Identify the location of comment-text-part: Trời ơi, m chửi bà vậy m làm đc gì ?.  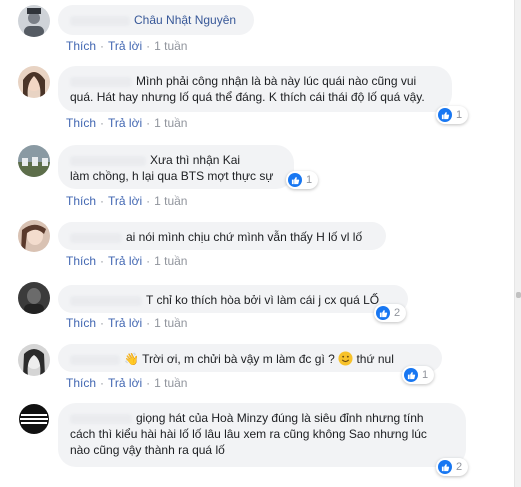
(238, 359).